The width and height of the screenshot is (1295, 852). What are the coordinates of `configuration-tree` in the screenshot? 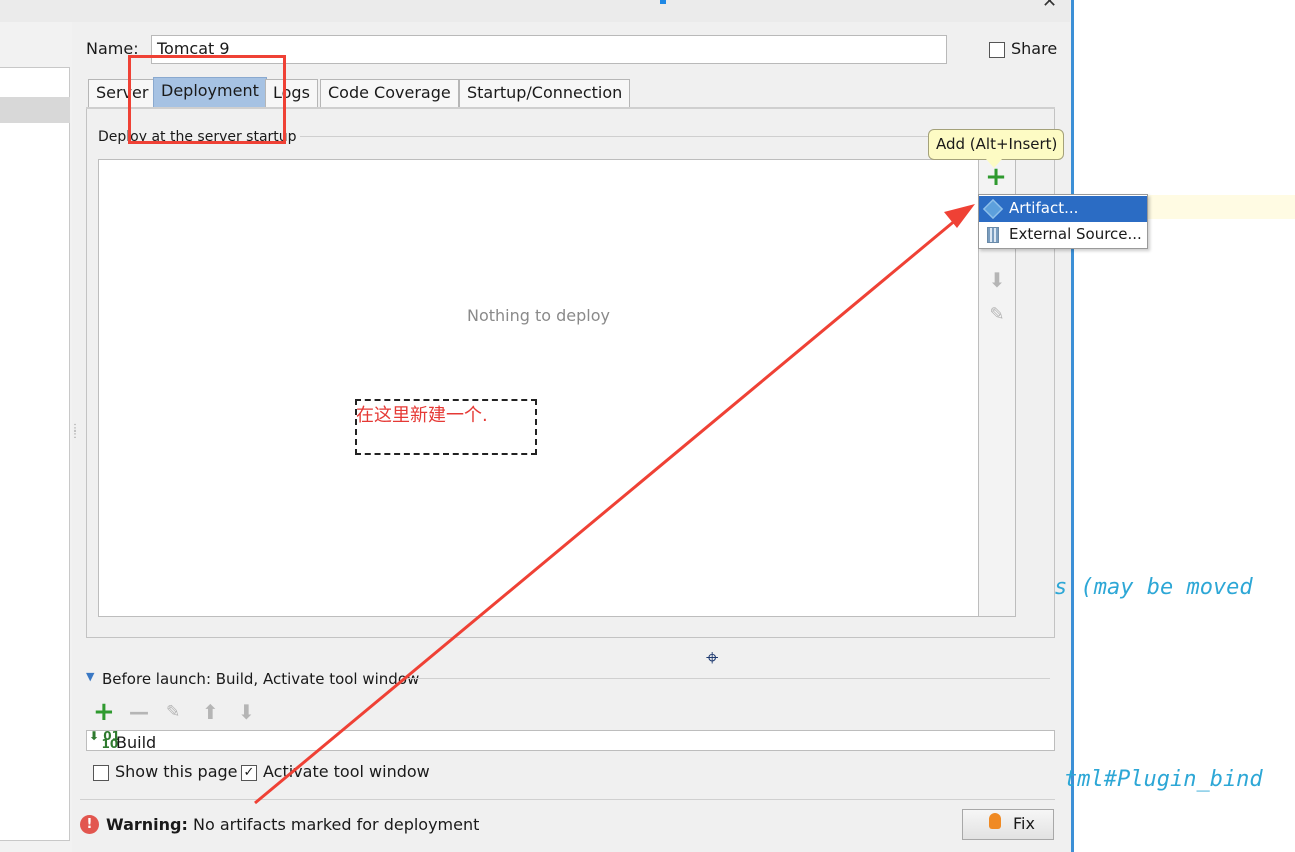 It's located at (35, 454).